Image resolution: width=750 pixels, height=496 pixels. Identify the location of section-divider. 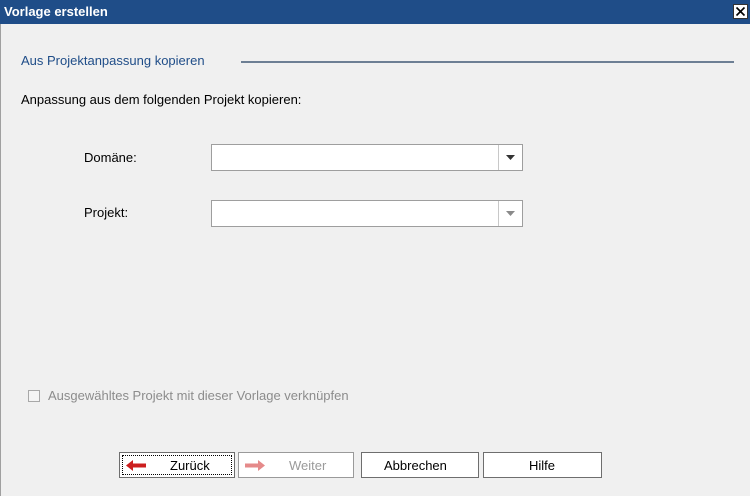
(487, 62).